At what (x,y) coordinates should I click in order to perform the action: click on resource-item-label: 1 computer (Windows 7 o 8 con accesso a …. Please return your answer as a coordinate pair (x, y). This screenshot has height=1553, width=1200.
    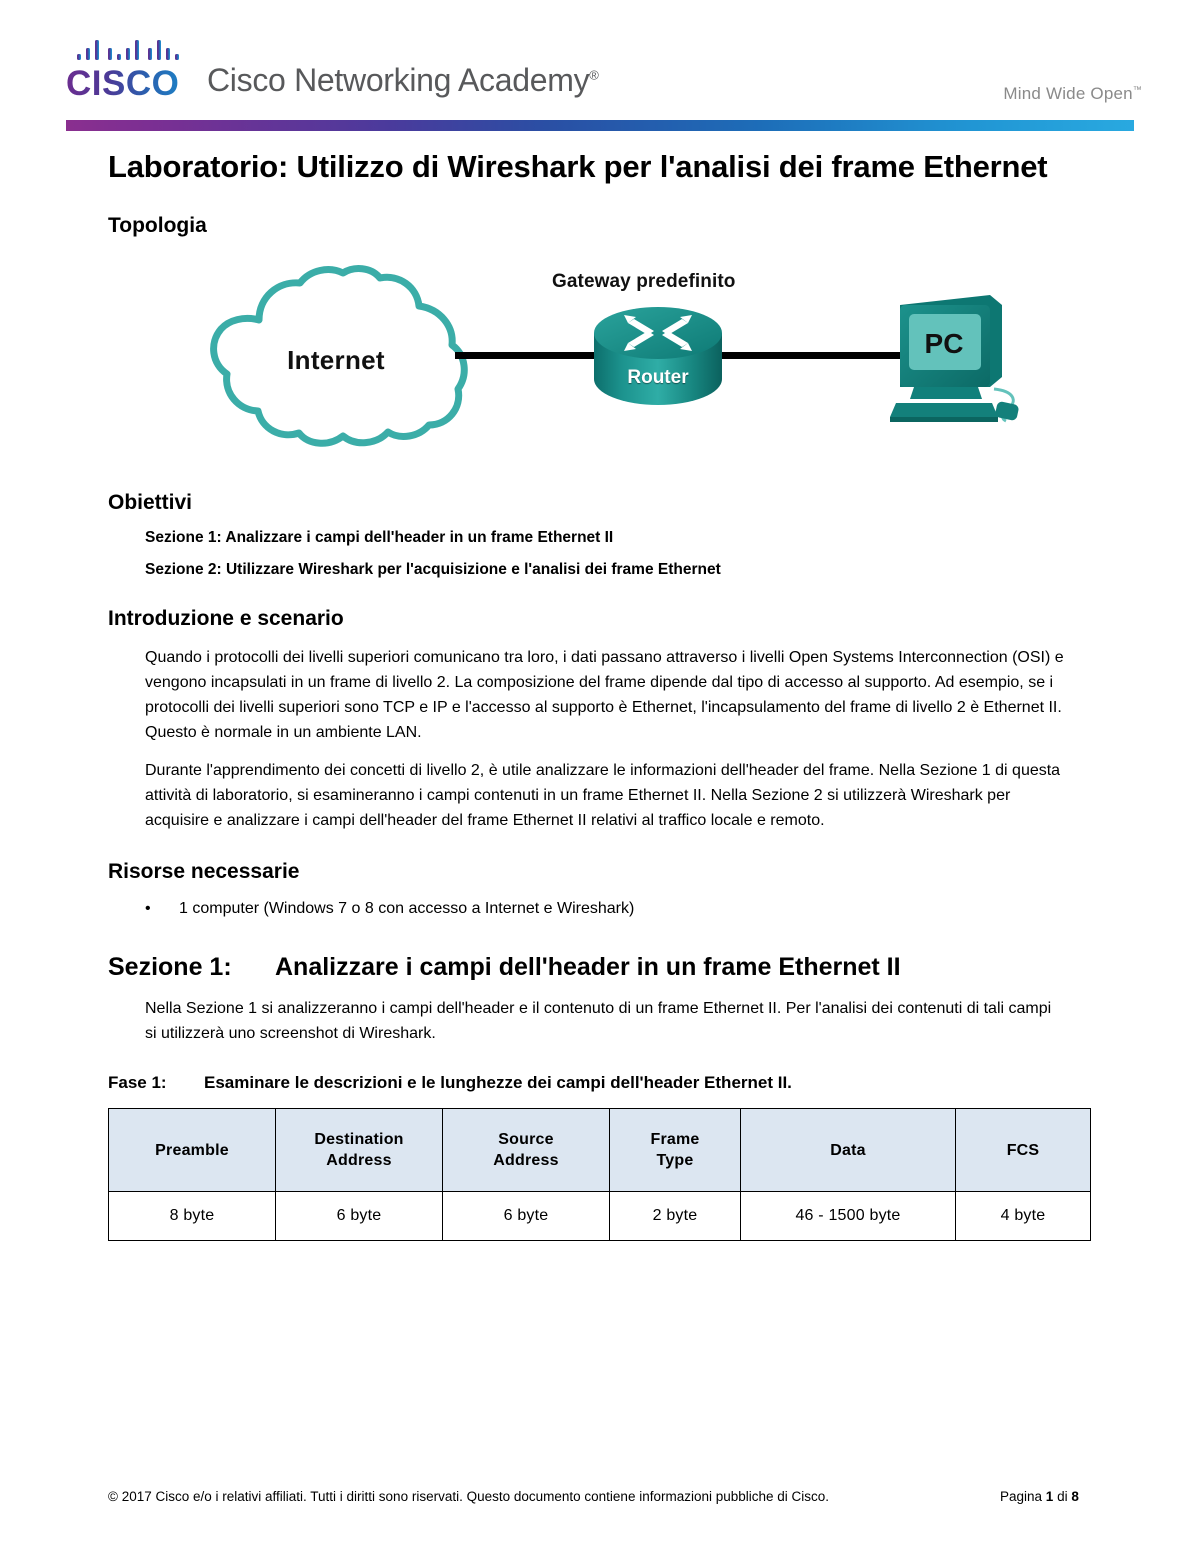
    Looking at the image, I should click on (407, 908).